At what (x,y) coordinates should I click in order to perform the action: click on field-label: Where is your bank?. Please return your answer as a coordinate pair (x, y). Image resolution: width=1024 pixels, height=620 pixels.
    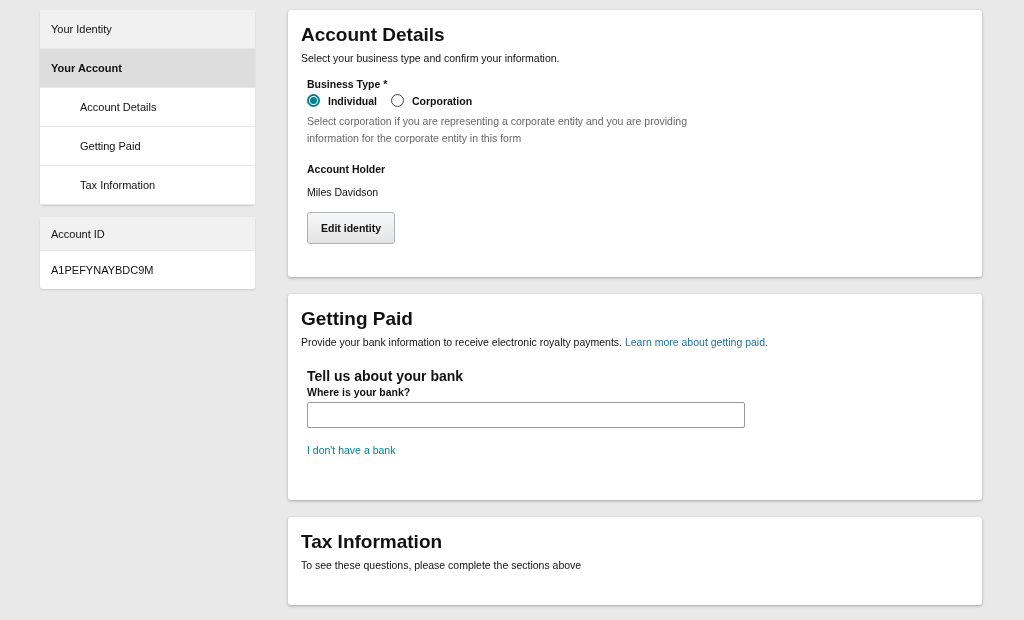
    Looking at the image, I should click on (359, 392).